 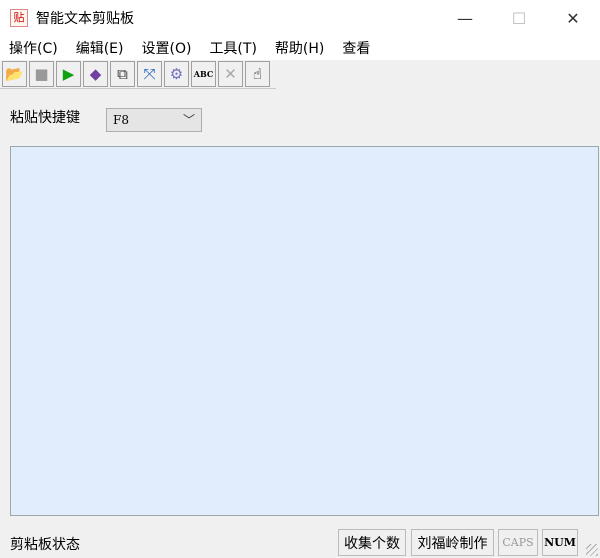 I want to click on spellcheck-icon: ABC, so click(x=203, y=74).